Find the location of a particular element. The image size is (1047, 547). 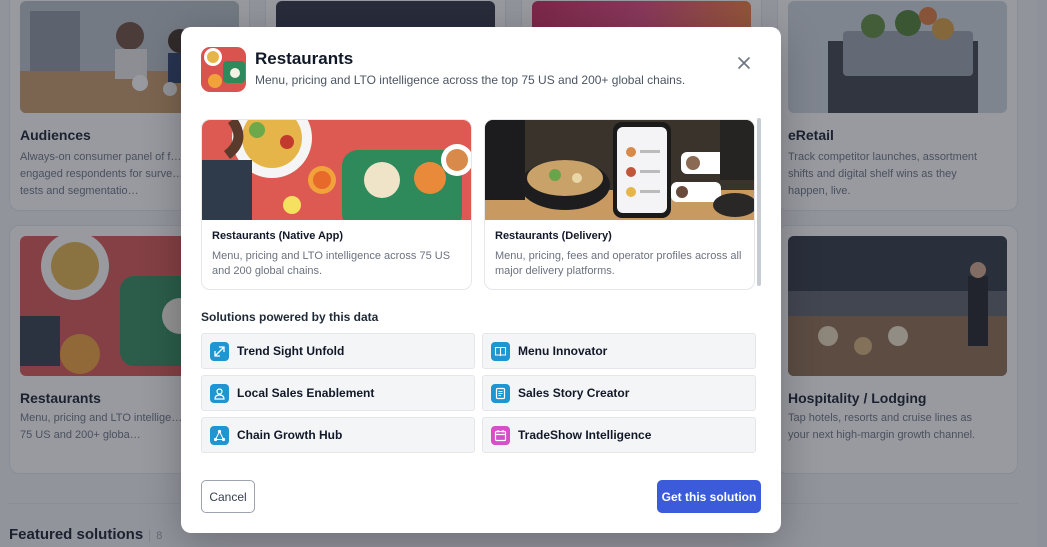

datasets-scrollbar is located at coordinates (759, 202).